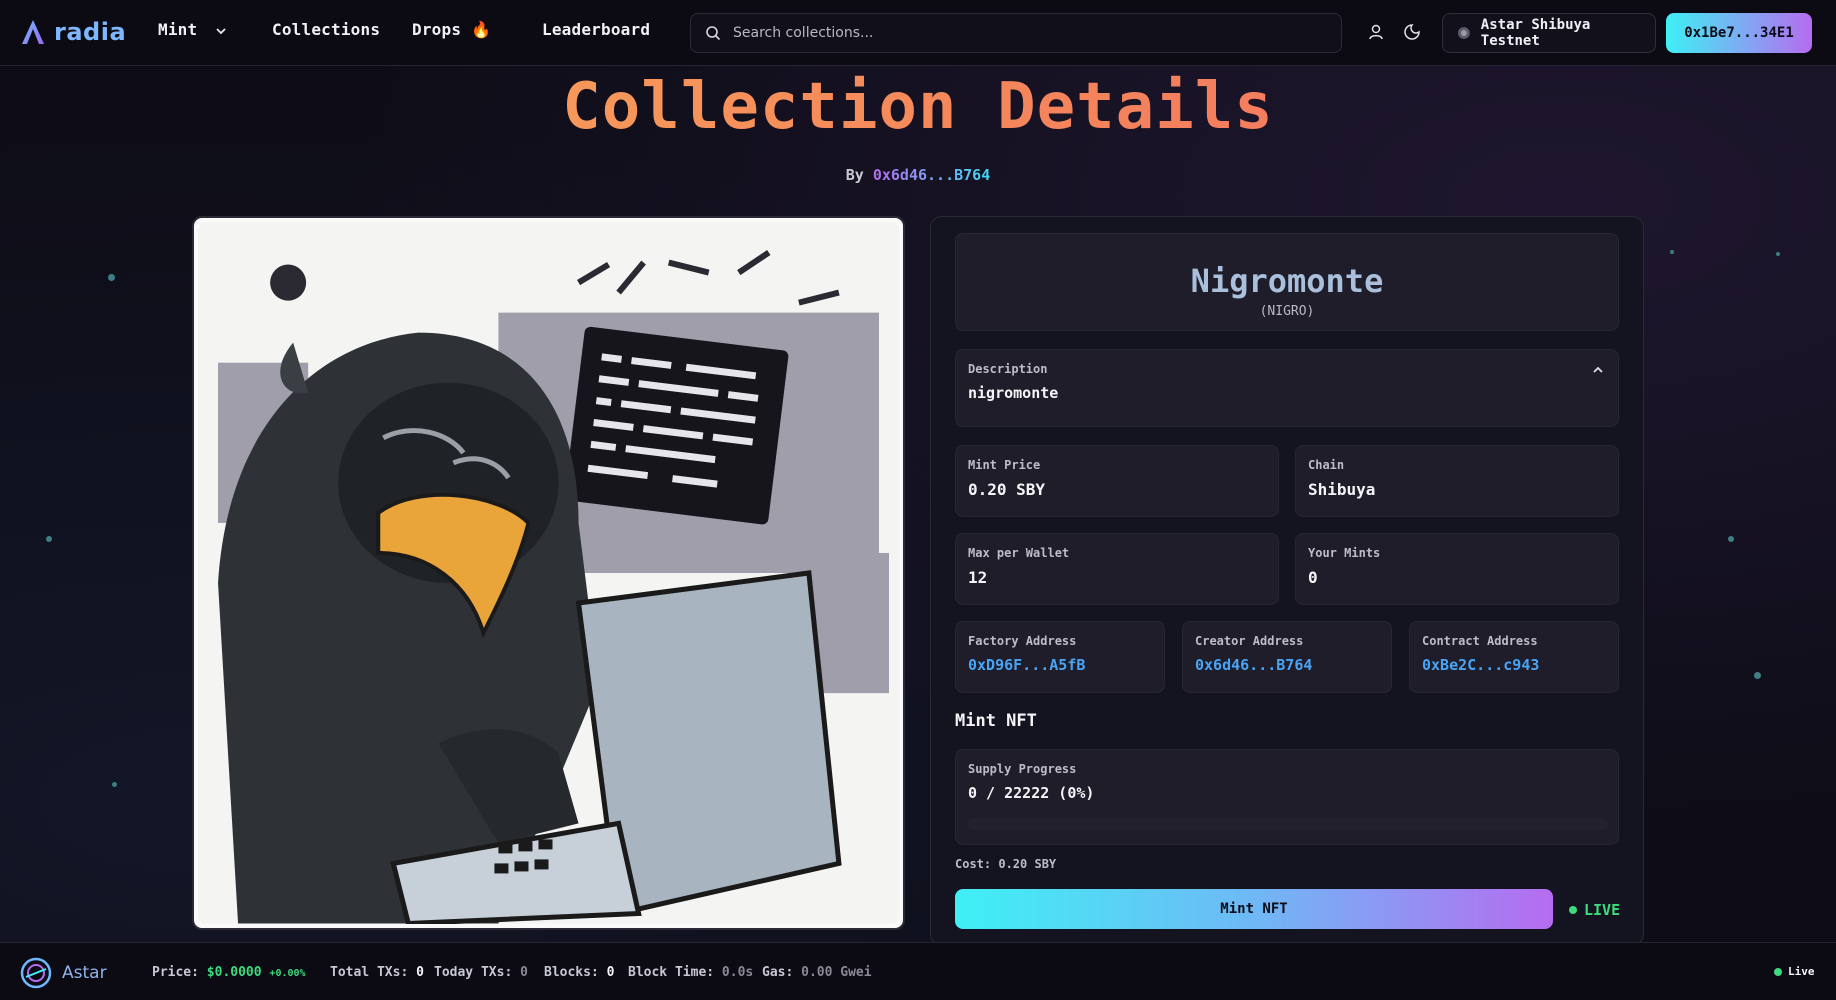 The width and height of the screenshot is (1836, 1000). I want to click on live-dot-icon, so click(1573, 910).